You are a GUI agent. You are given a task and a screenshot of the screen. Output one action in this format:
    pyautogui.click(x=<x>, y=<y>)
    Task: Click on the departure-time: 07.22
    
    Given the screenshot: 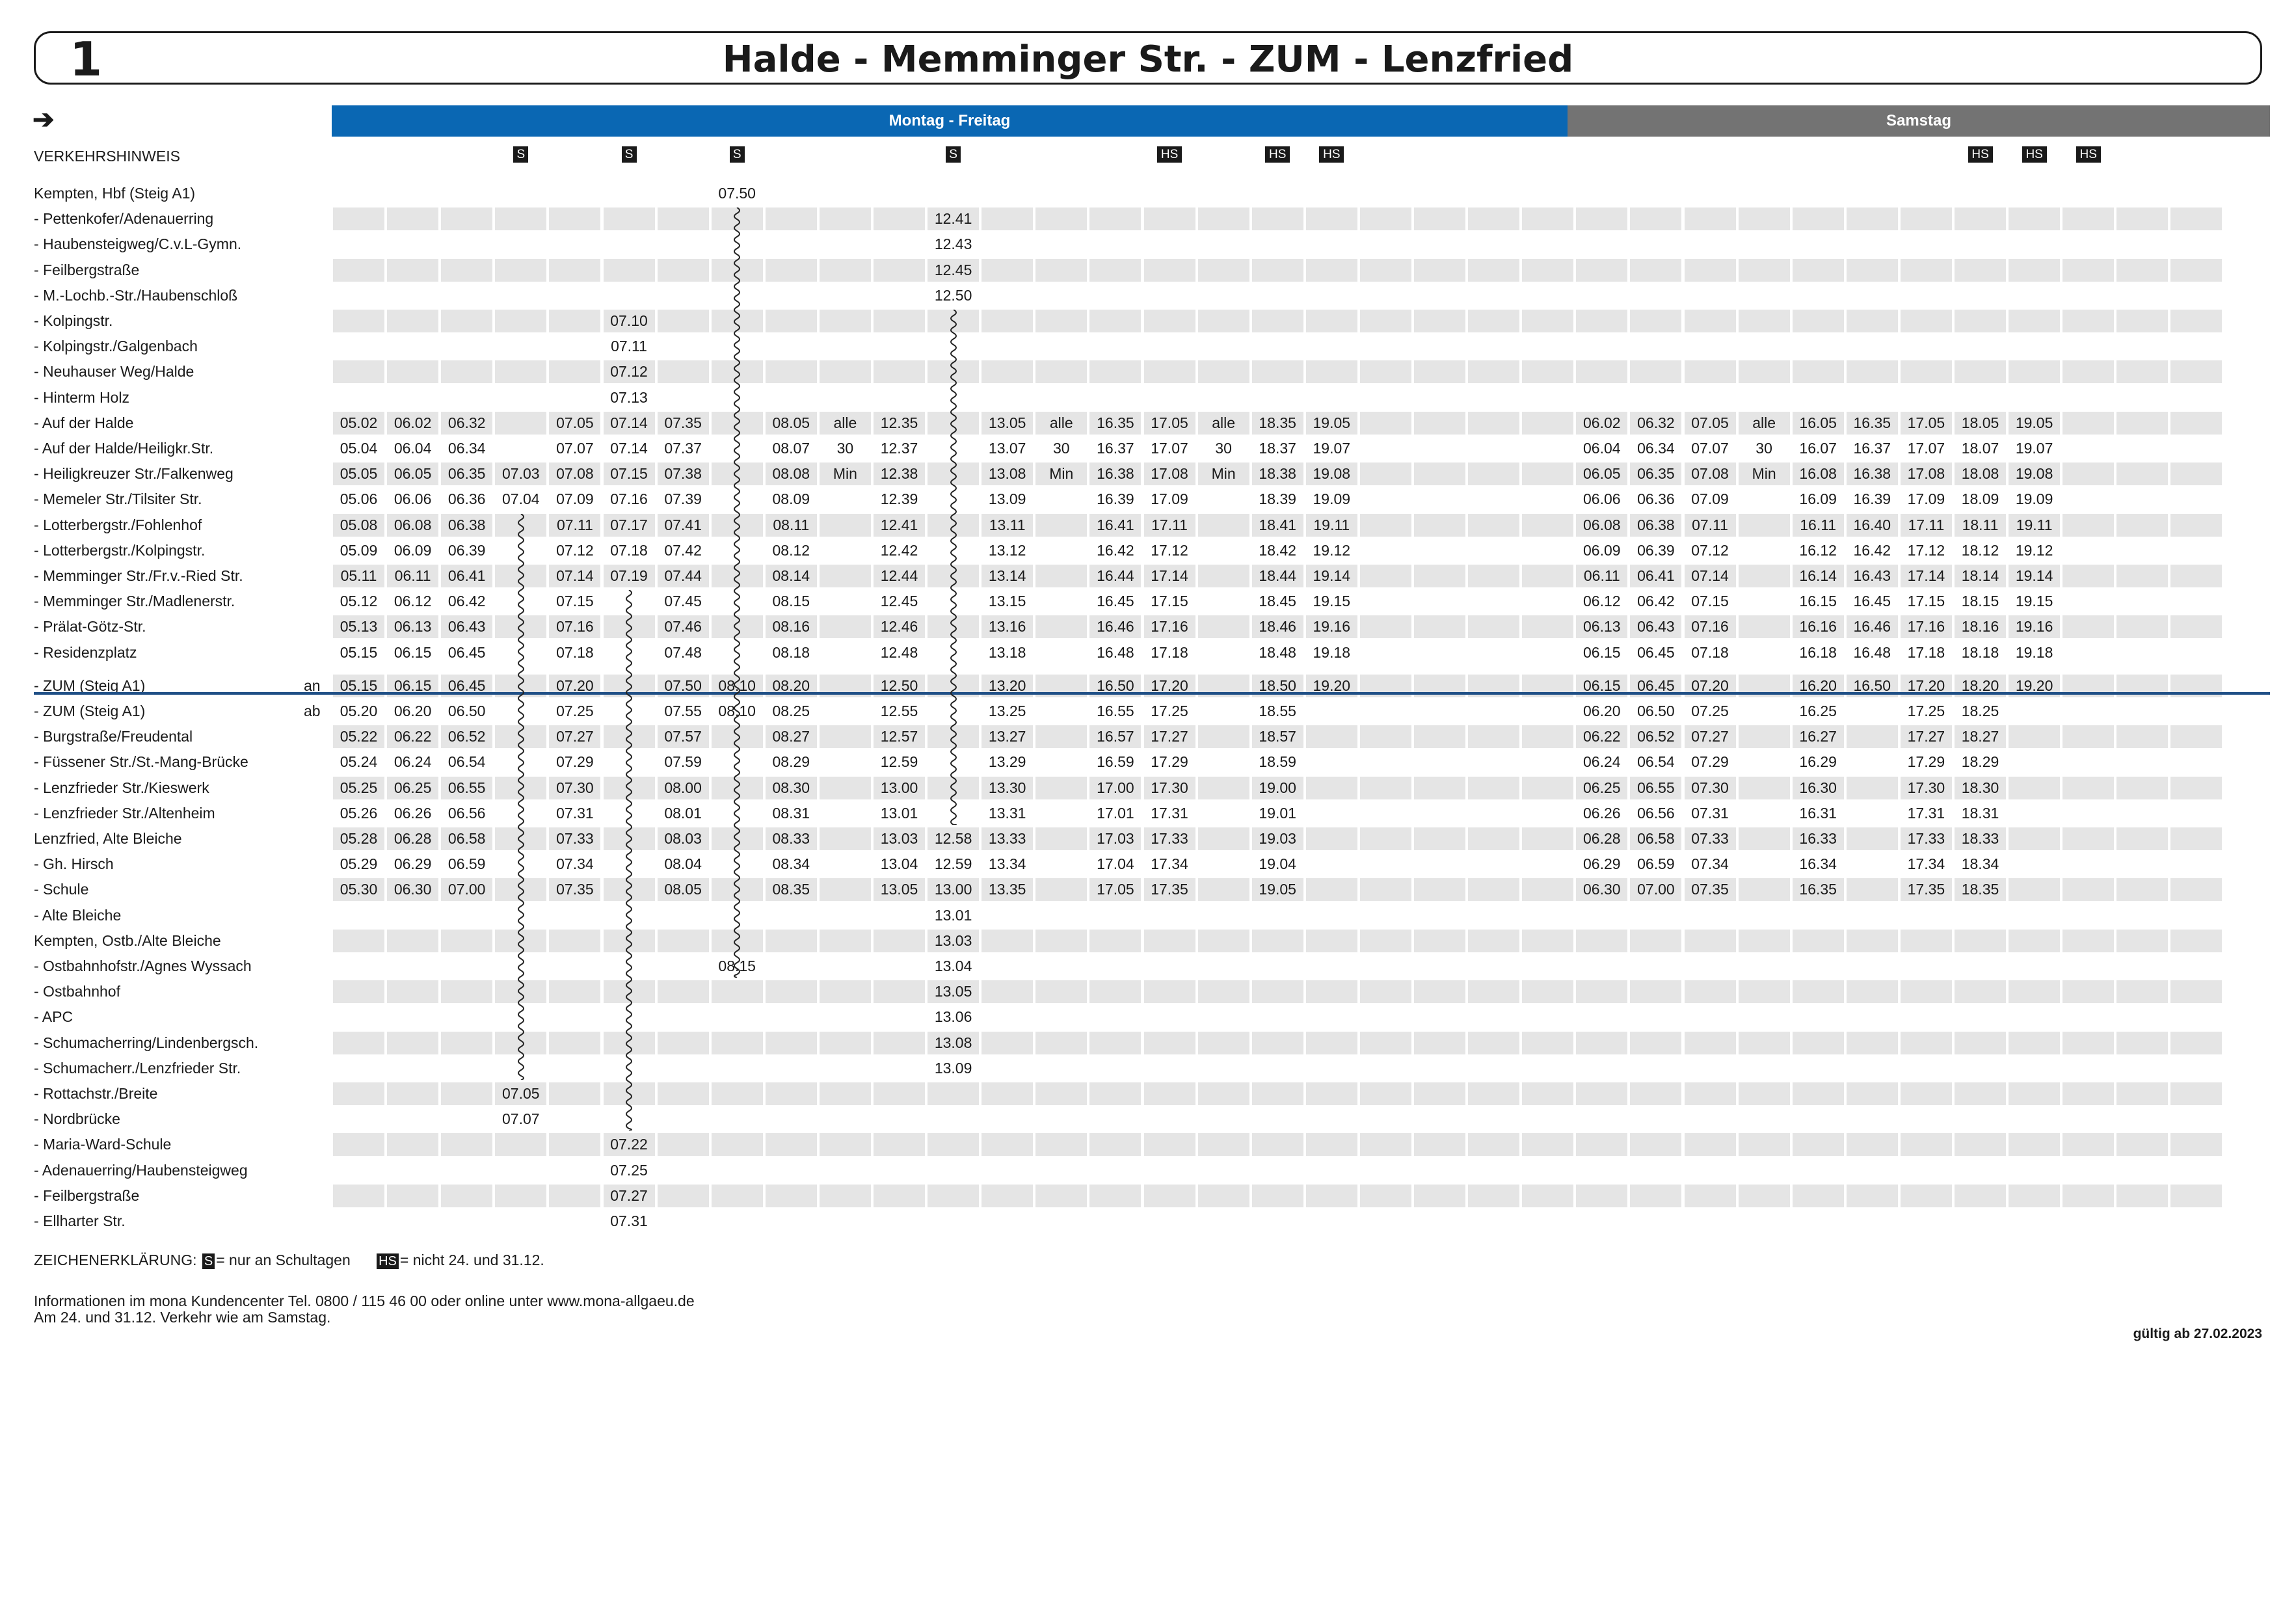 What is the action you would take?
    pyautogui.click(x=629, y=1144)
    